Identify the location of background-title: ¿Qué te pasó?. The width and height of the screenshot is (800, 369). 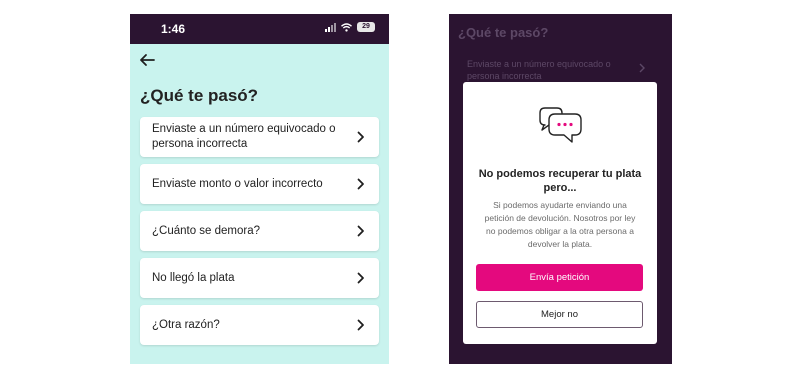
(503, 32).